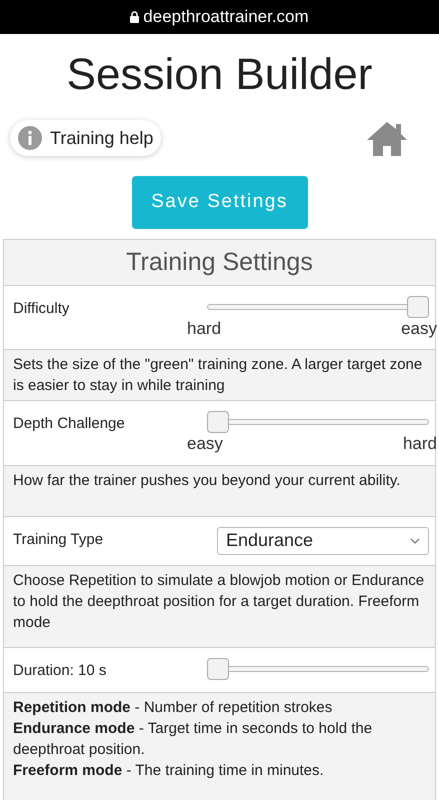  What do you see at coordinates (86, 138) in the screenshot?
I see `training-help-button: Training help` at bounding box center [86, 138].